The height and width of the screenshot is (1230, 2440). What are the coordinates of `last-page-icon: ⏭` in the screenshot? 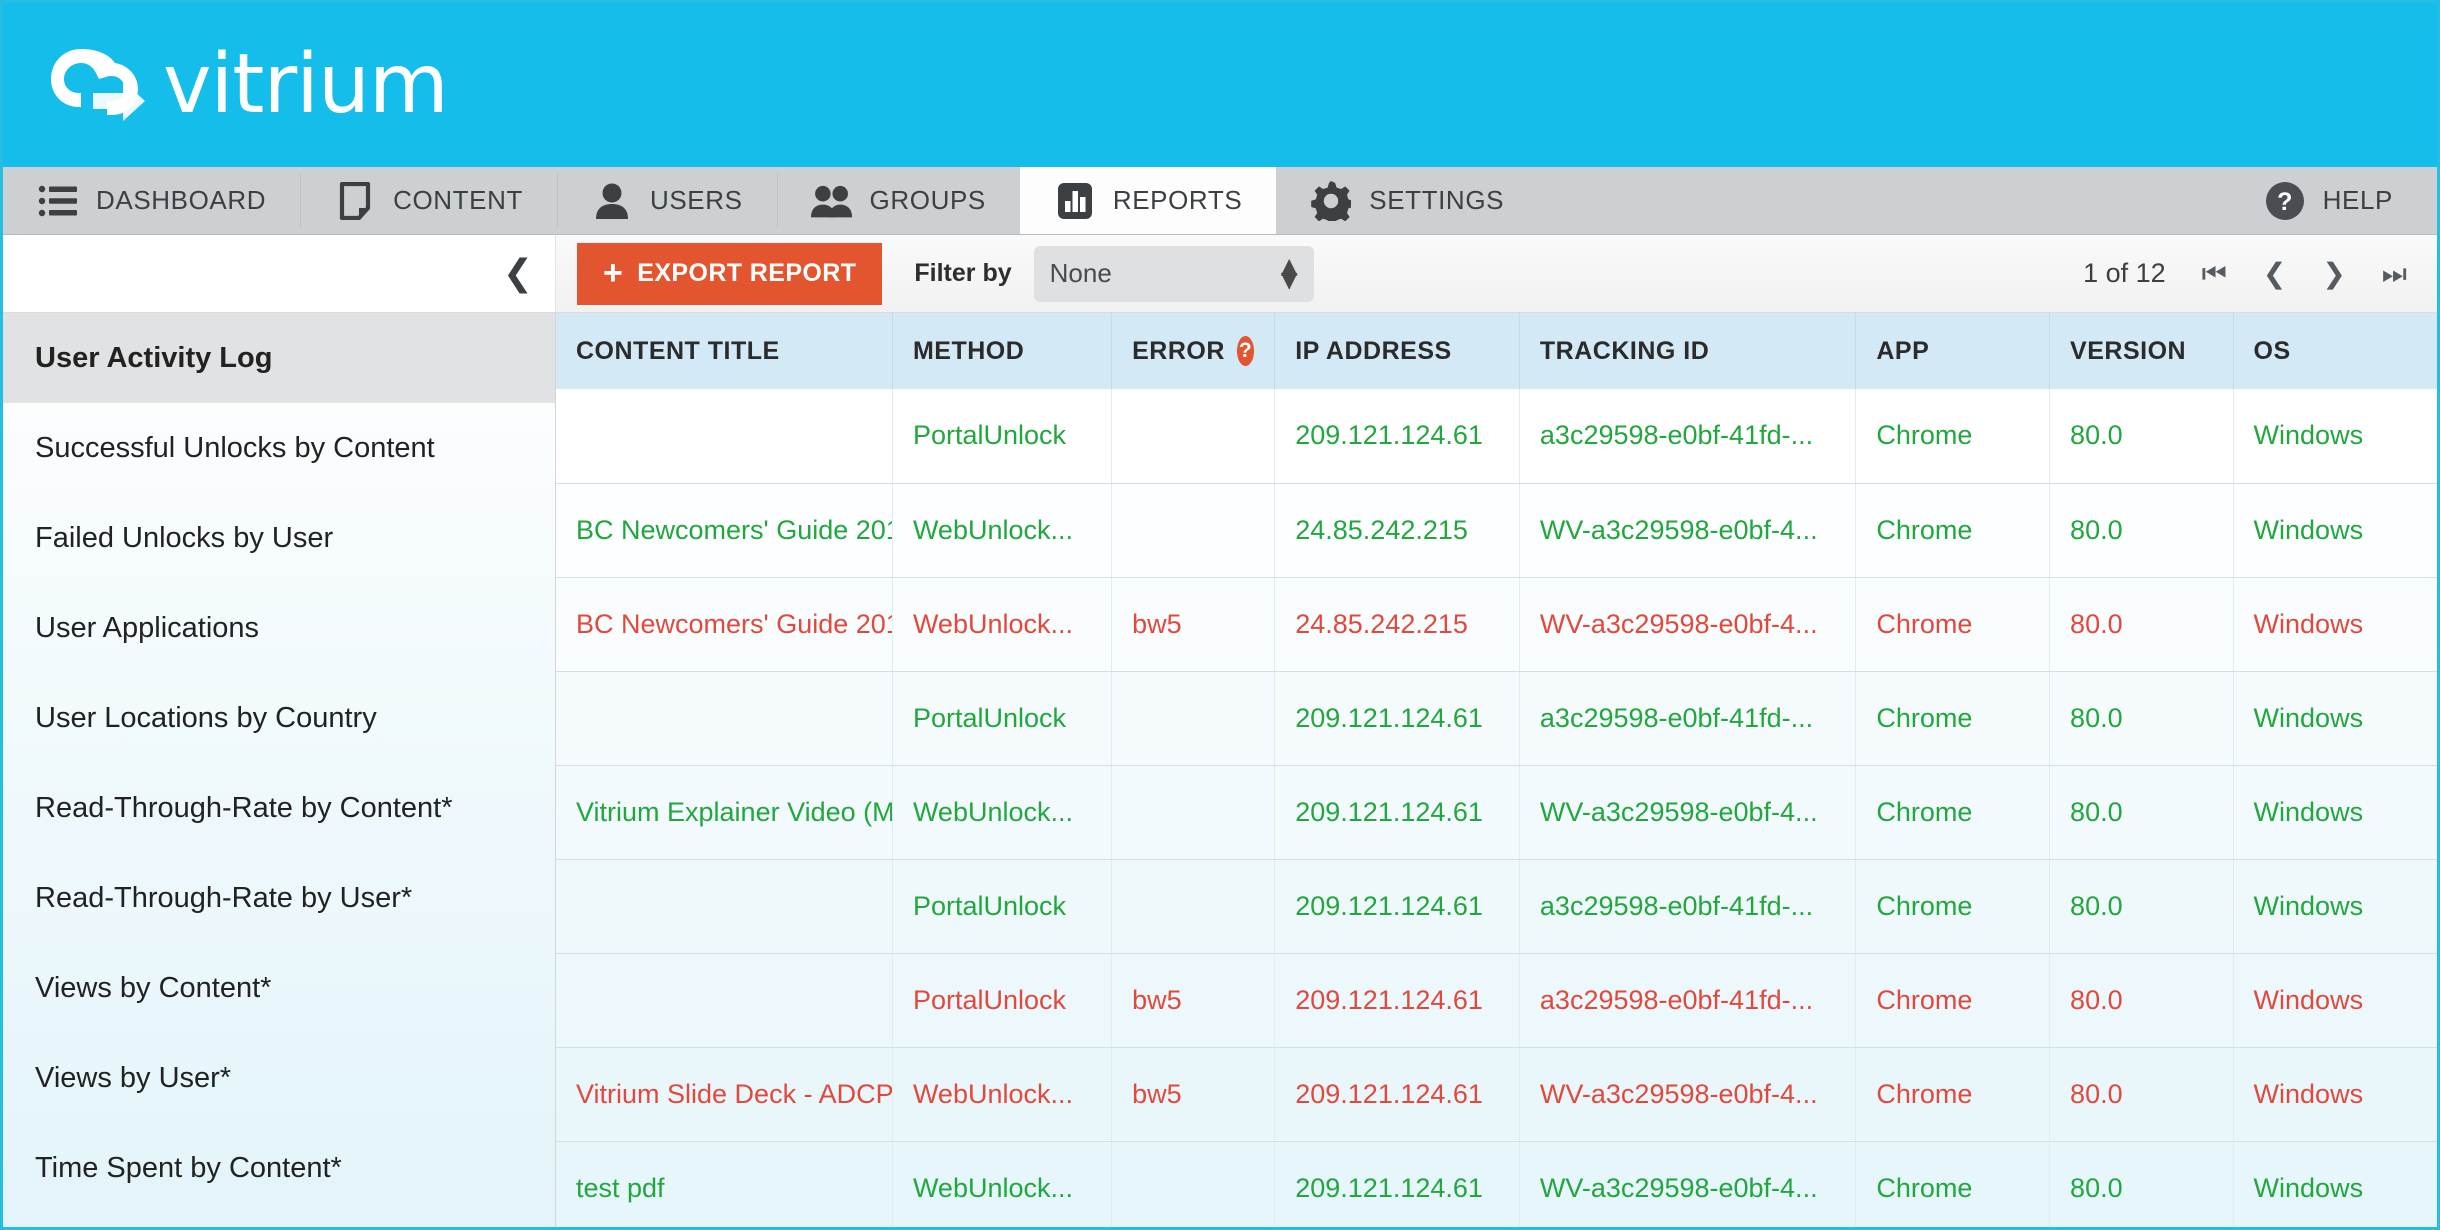 It's located at (2394, 273).